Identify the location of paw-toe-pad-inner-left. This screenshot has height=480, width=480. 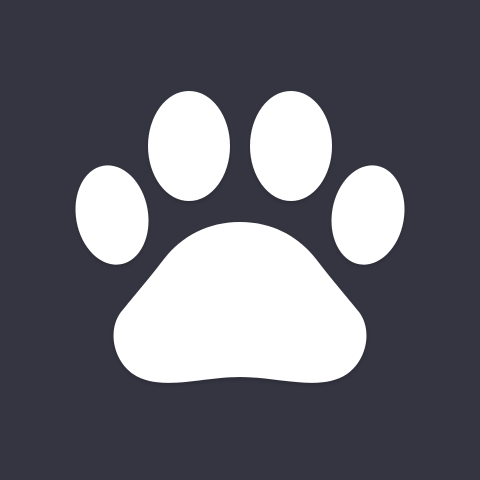
(189, 146).